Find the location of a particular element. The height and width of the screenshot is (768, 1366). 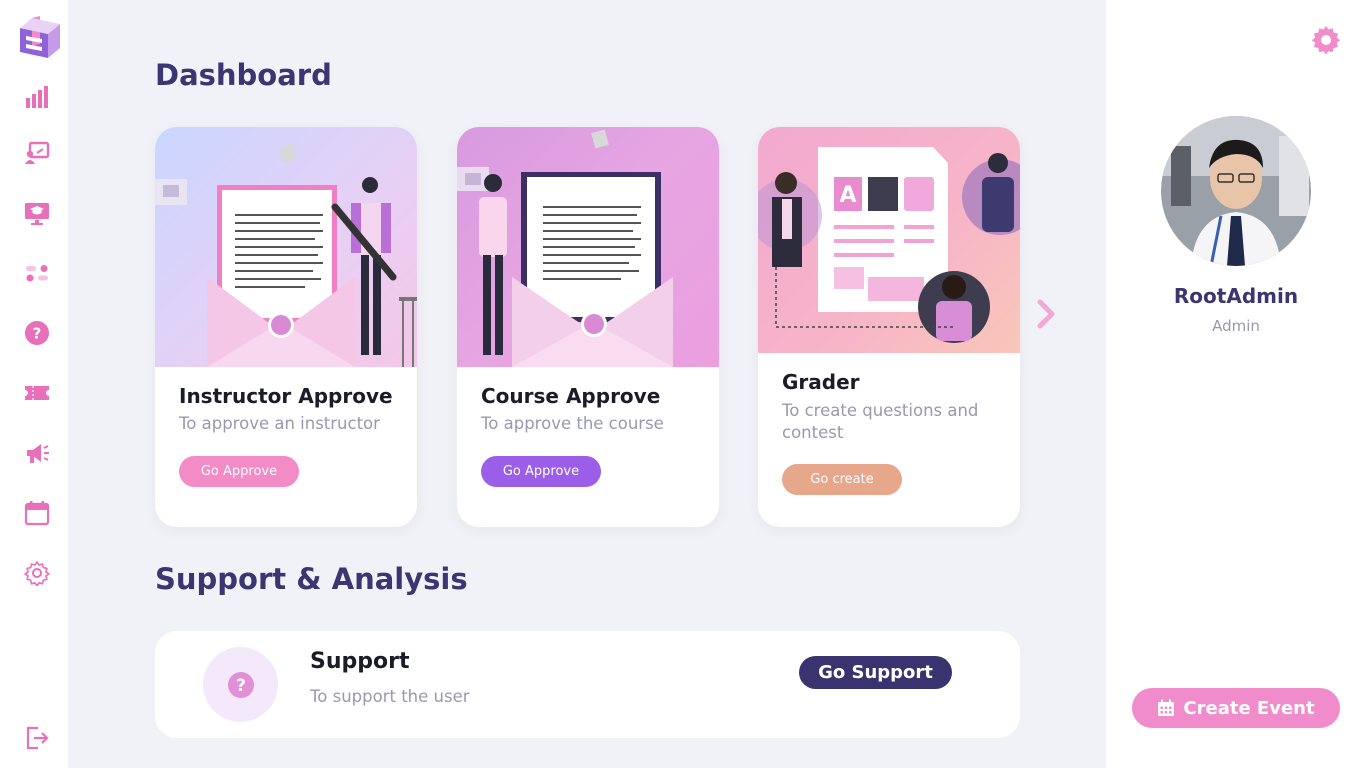

question-icon: ? is located at coordinates (37, 333).